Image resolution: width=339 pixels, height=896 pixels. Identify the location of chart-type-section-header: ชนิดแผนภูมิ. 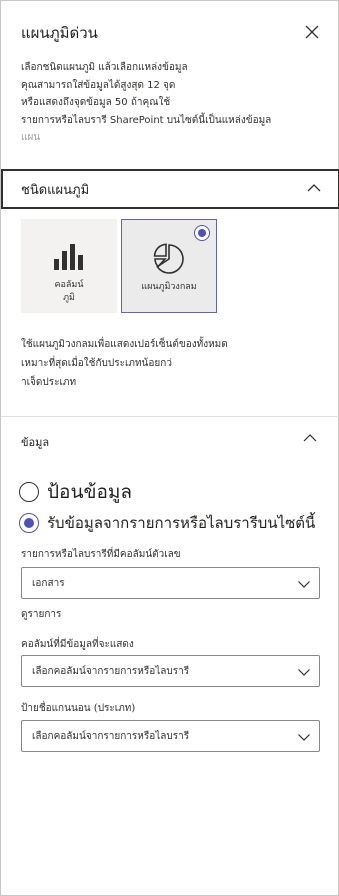
(170, 189).